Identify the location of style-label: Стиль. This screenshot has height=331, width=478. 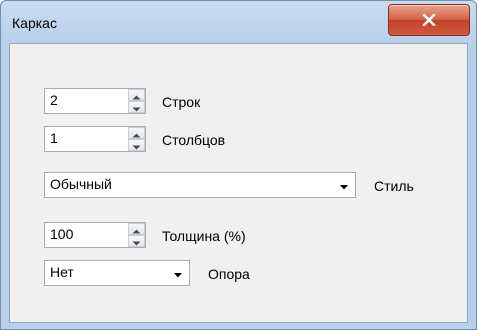
(394, 186).